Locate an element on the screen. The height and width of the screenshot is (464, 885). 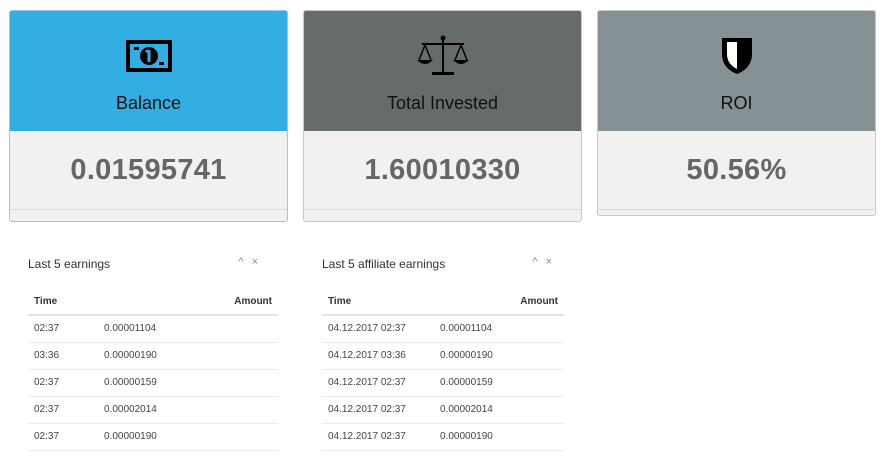
table-row: 02:37 0.00000190 is located at coordinates (153, 437).